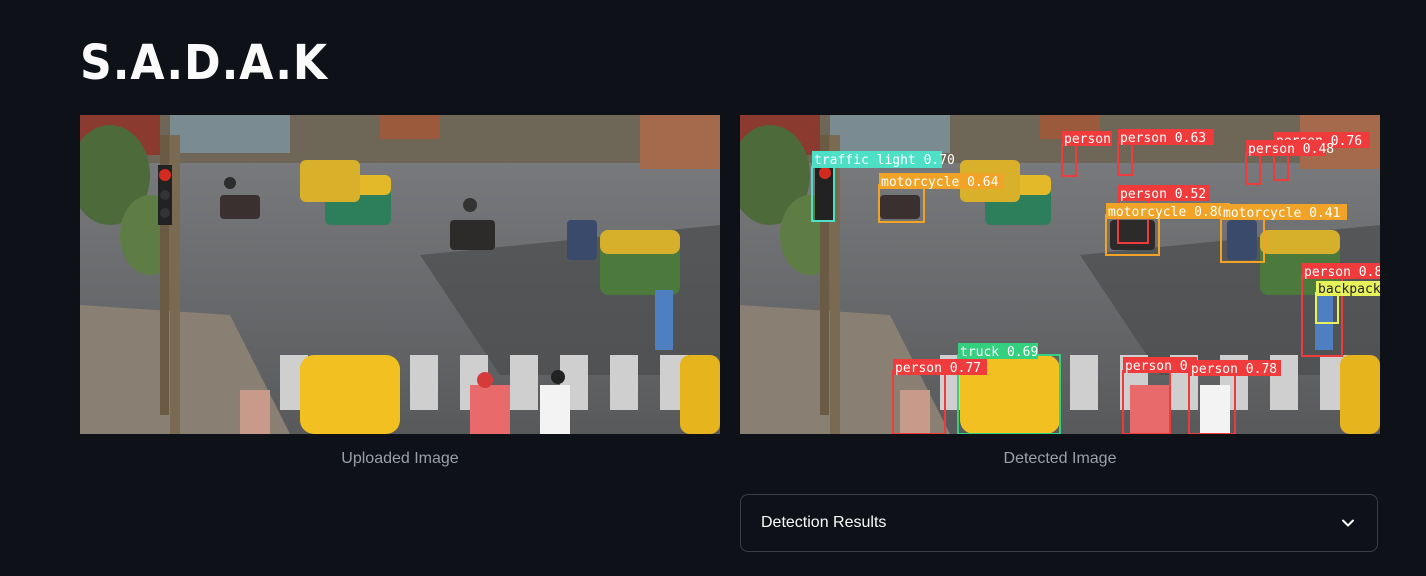  I want to click on detection-results-expander: Detection Results, so click(1059, 523).